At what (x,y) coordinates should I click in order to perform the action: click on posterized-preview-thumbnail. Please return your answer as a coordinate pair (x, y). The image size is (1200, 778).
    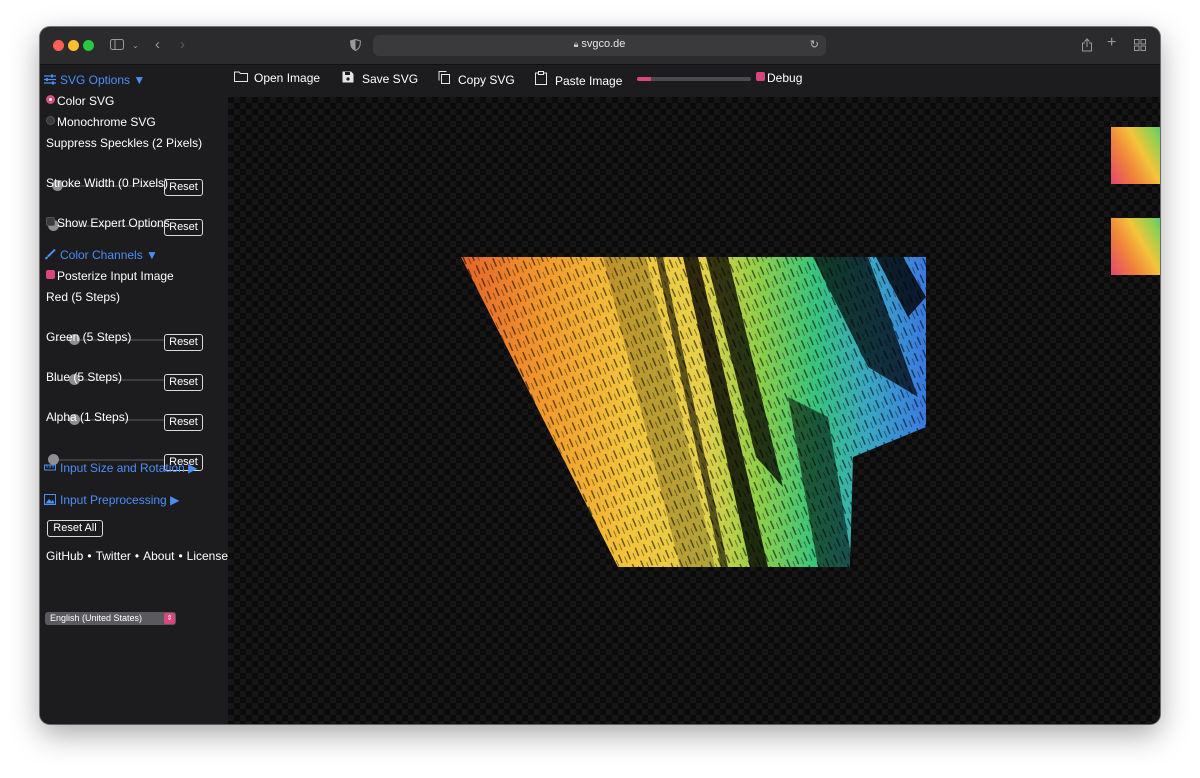
    Looking at the image, I should click on (1135, 246).